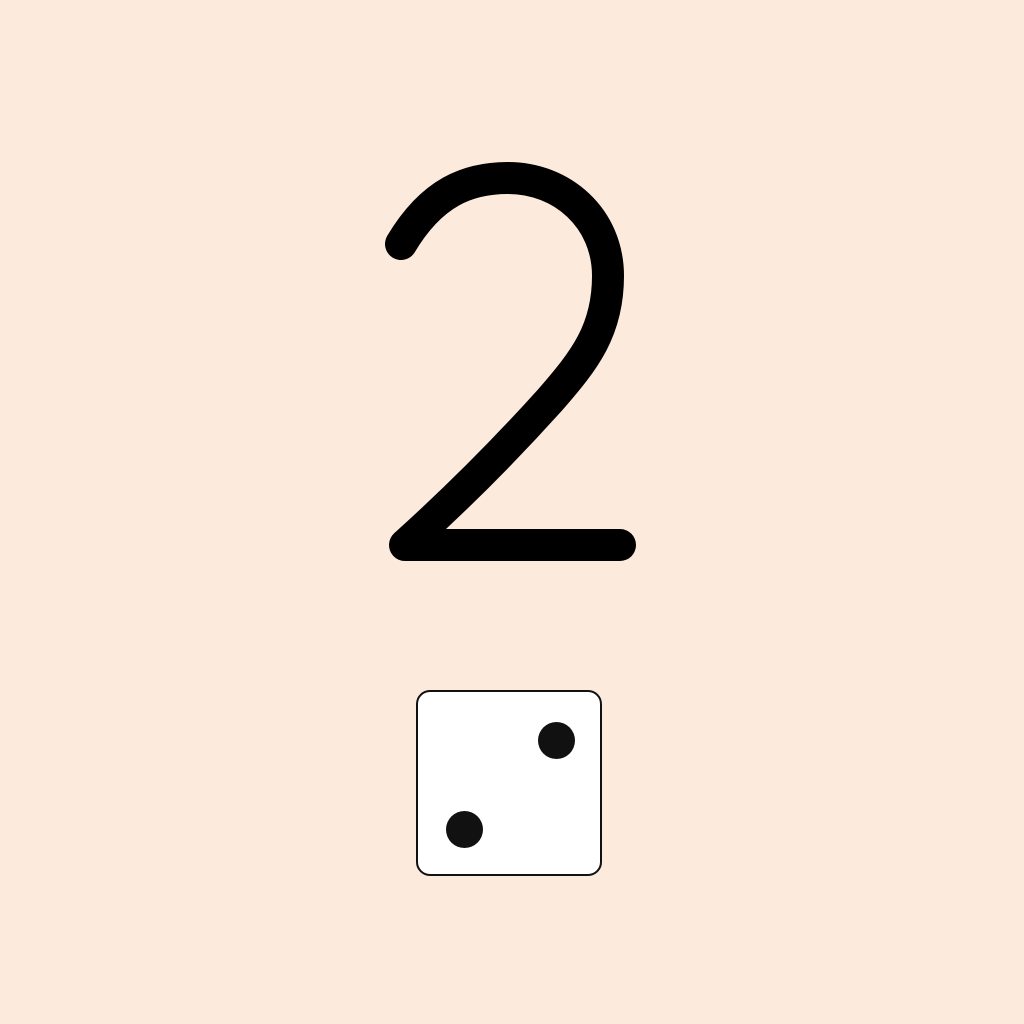 The width and height of the screenshot is (1024, 1024). What do you see at coordinates (509, 783) in the screenshot?
I see `die-button` at bounding box center [509, 783].